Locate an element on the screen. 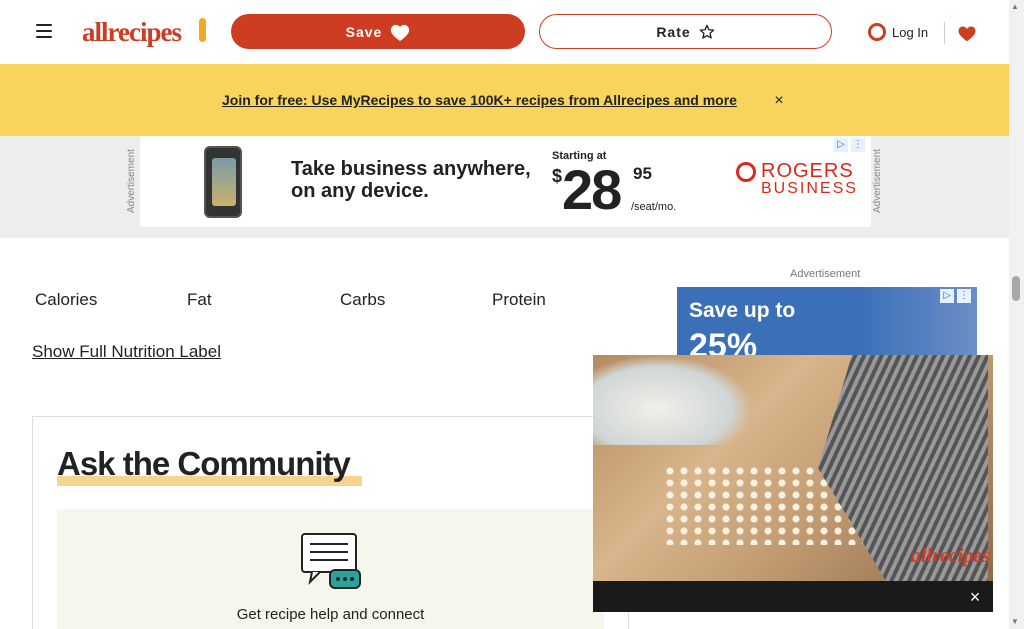  nutrition-label: Carbs is located at coordinates (363, 299).